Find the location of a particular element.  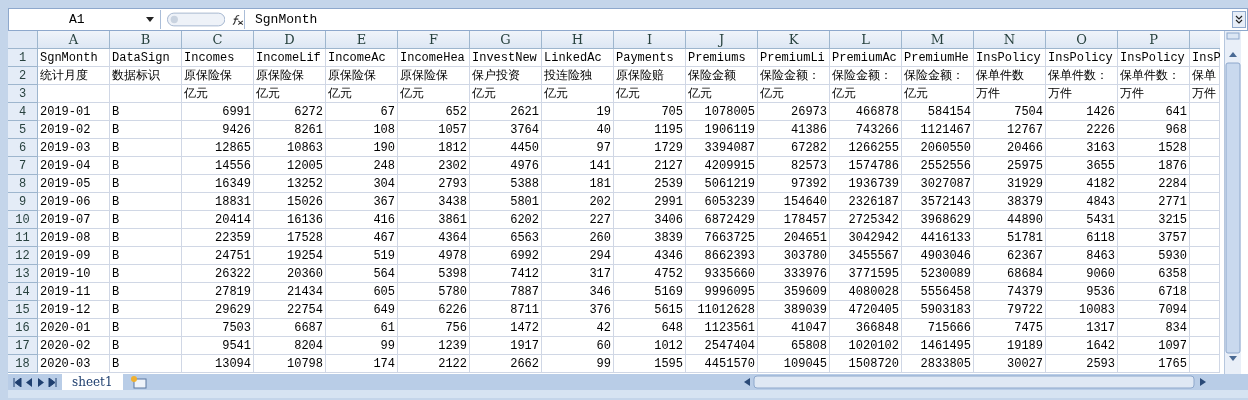

table-cell: 26973 is located at coordinates (794, 112).